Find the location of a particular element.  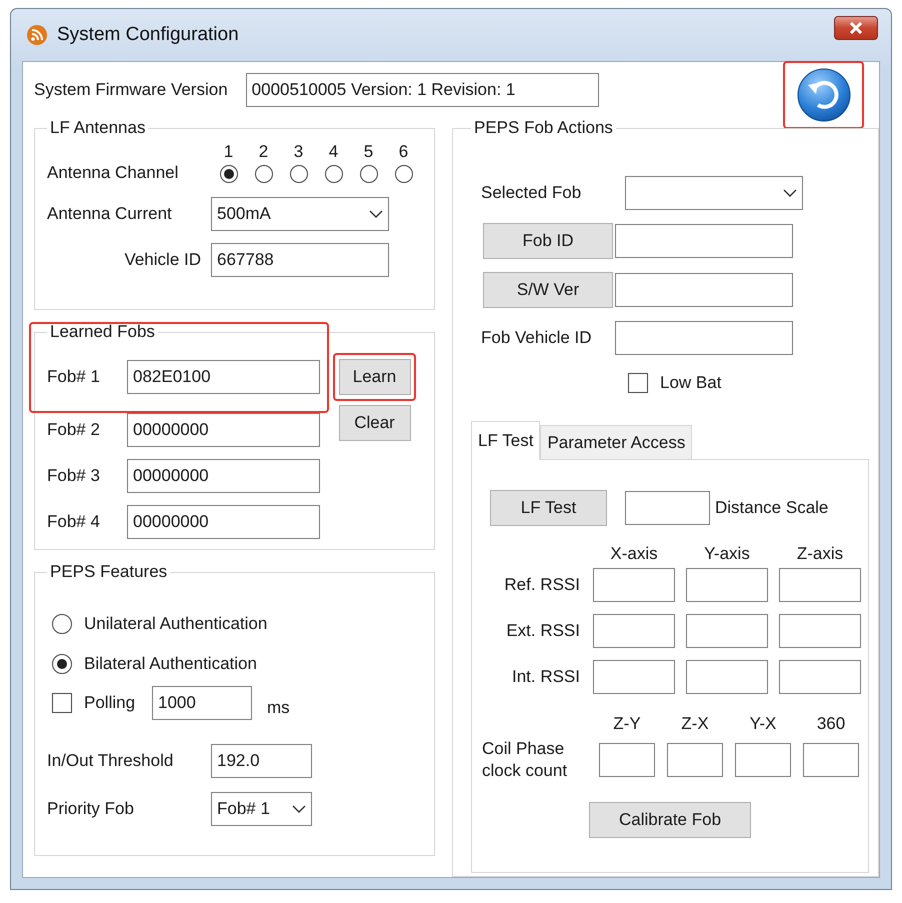

row-label: Ext. RSSI is located at coordinates (543, 631).